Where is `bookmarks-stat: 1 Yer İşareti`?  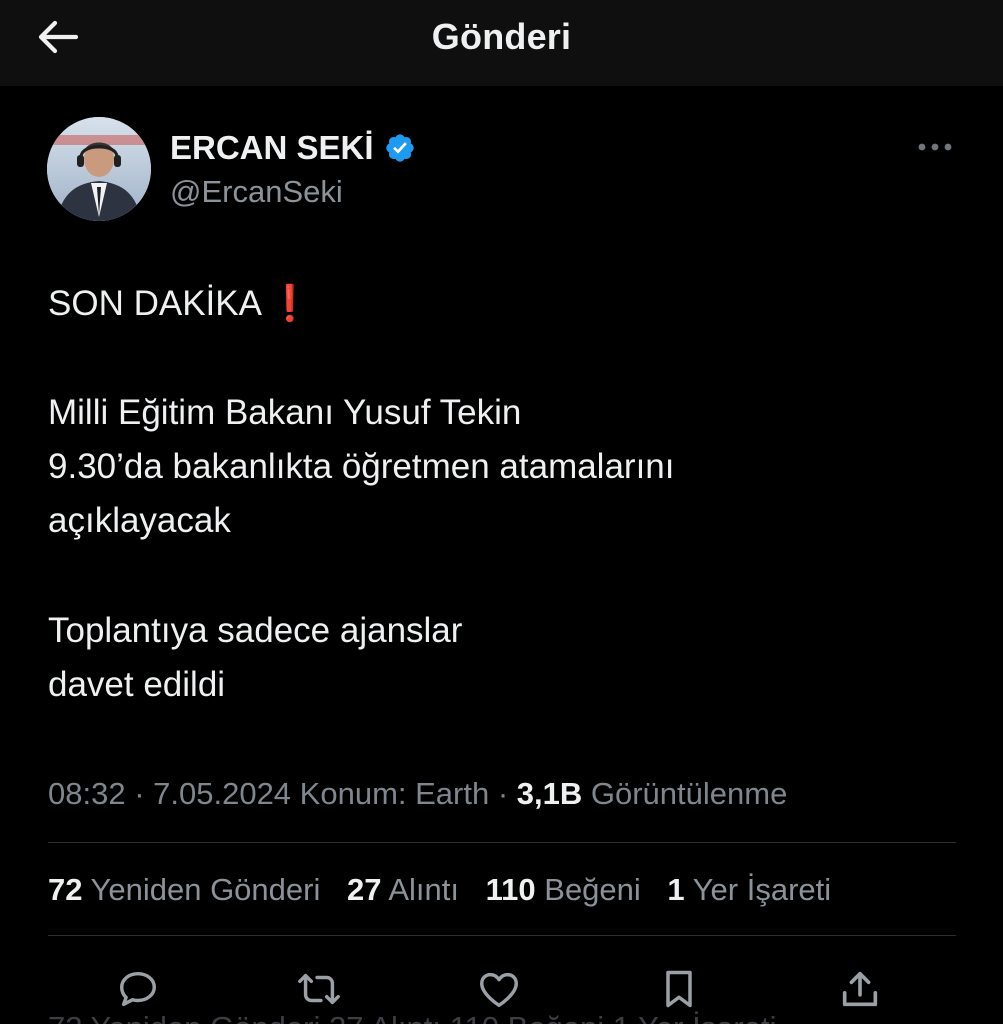 bookmarks-stat: 1 Yer İşareti is located at coordinates (749, 890).